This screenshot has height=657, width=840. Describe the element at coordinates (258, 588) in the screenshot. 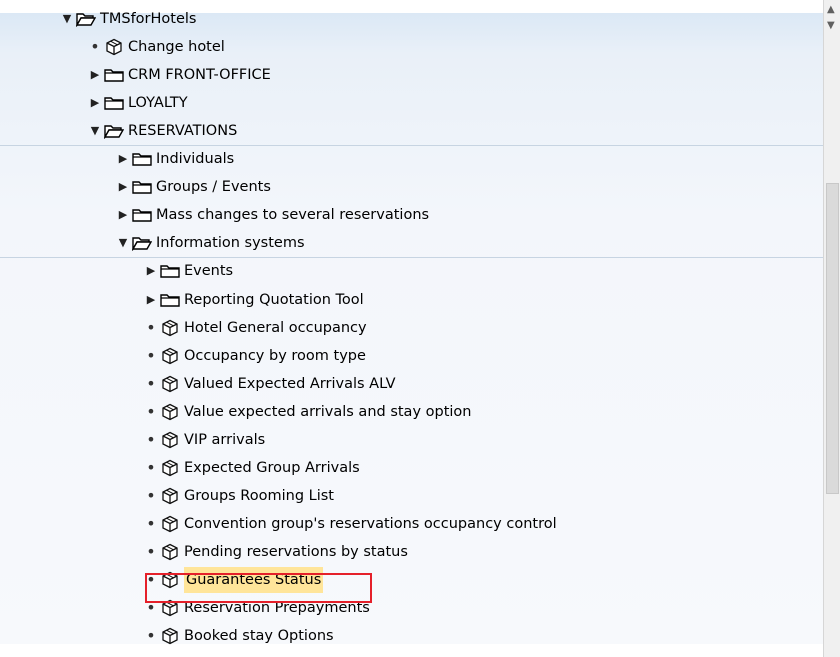

I see `highlight-box` at that location.